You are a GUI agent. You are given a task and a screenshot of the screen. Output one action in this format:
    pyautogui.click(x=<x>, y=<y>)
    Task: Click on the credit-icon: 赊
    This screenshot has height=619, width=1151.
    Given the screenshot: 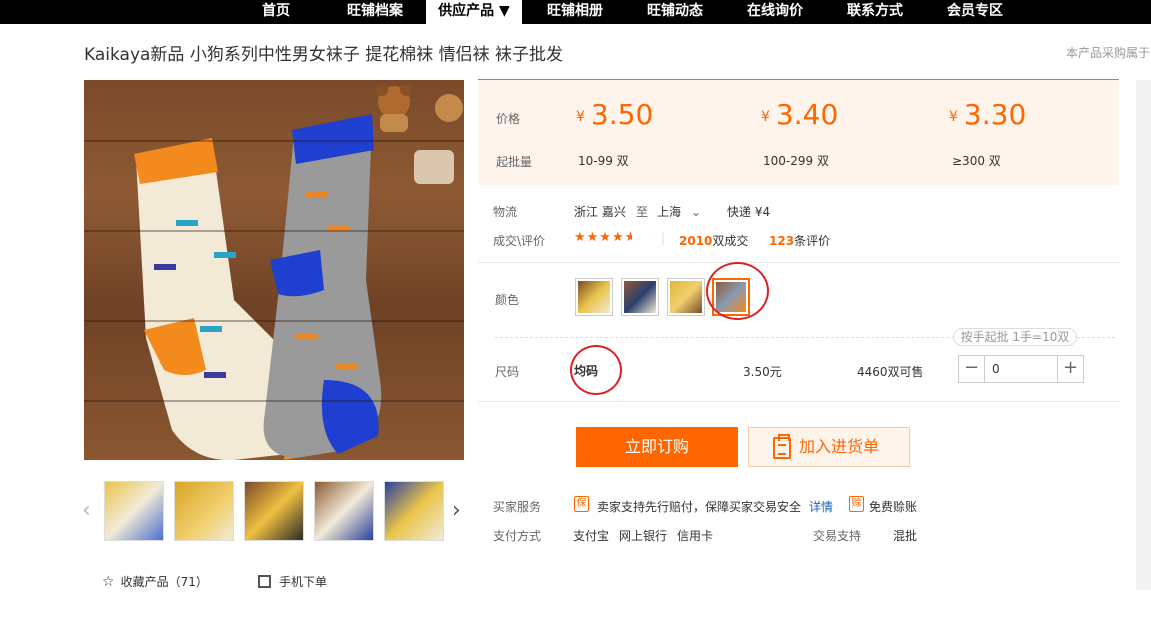 What is the action you would take?
    pyautogui.click(x=856, y=504)
    